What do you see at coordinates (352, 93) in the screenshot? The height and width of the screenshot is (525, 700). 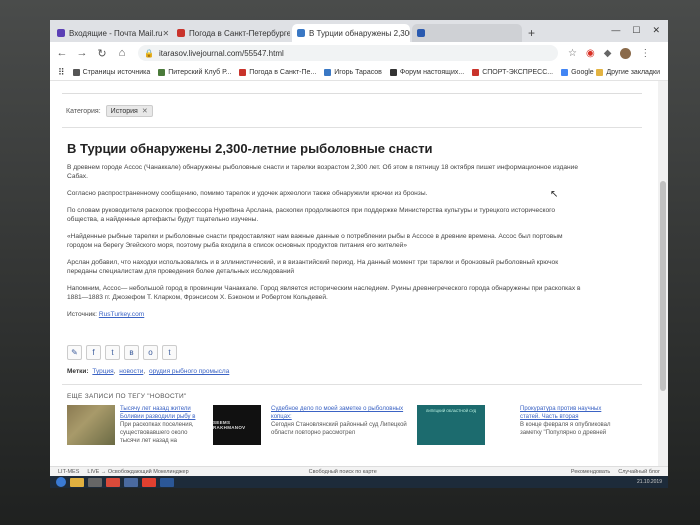 I see `divider` at bounding box center [352, 93].